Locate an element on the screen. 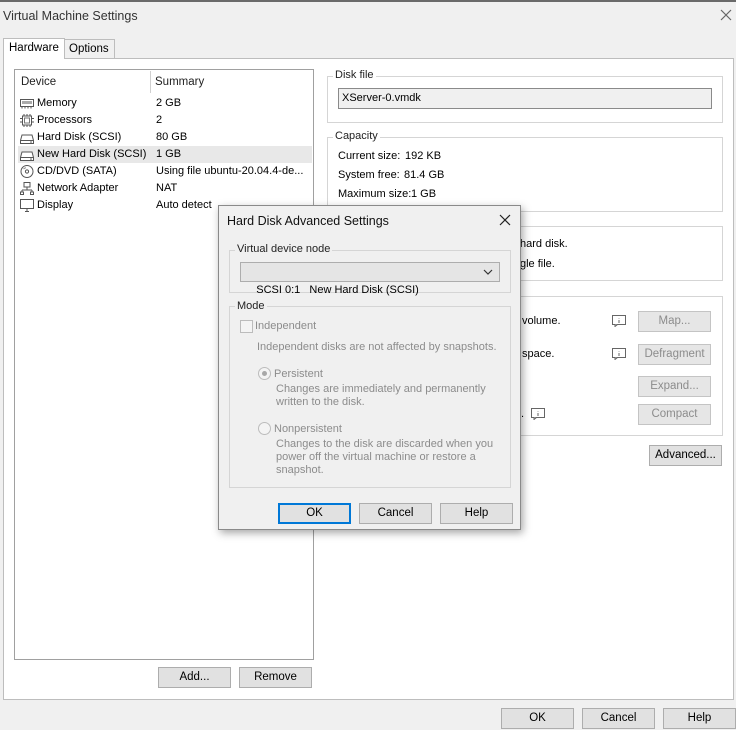  current-size-label: Current size: is located at coordinates (369, 156).